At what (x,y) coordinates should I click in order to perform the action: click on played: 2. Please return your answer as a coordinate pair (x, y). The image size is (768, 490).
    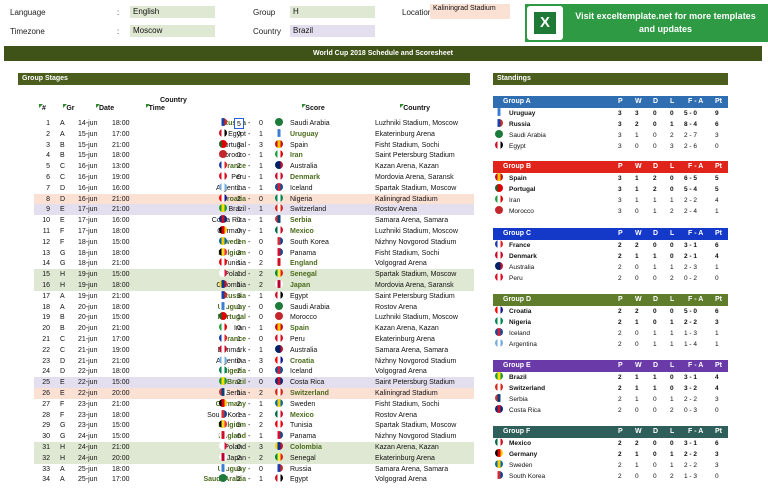
    Looking at the image, I should click on (620, 245).